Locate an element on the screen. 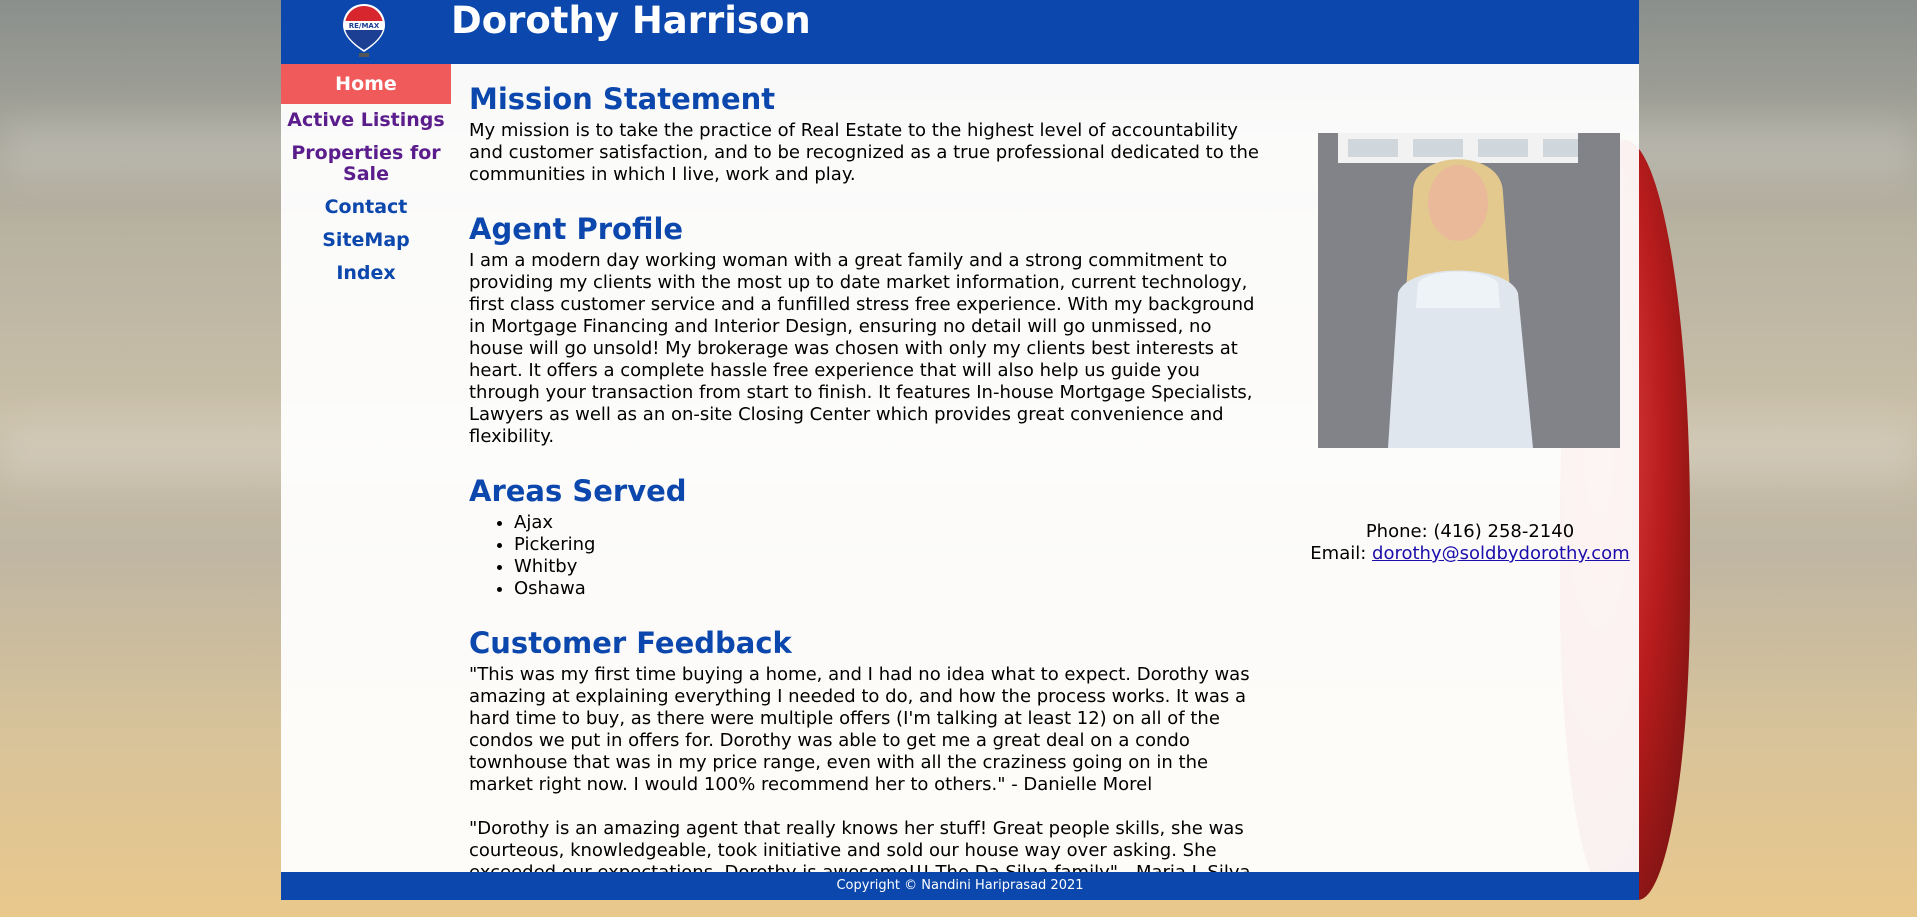  mission-heading: Mission Statement is located at coordinates (622, 99).